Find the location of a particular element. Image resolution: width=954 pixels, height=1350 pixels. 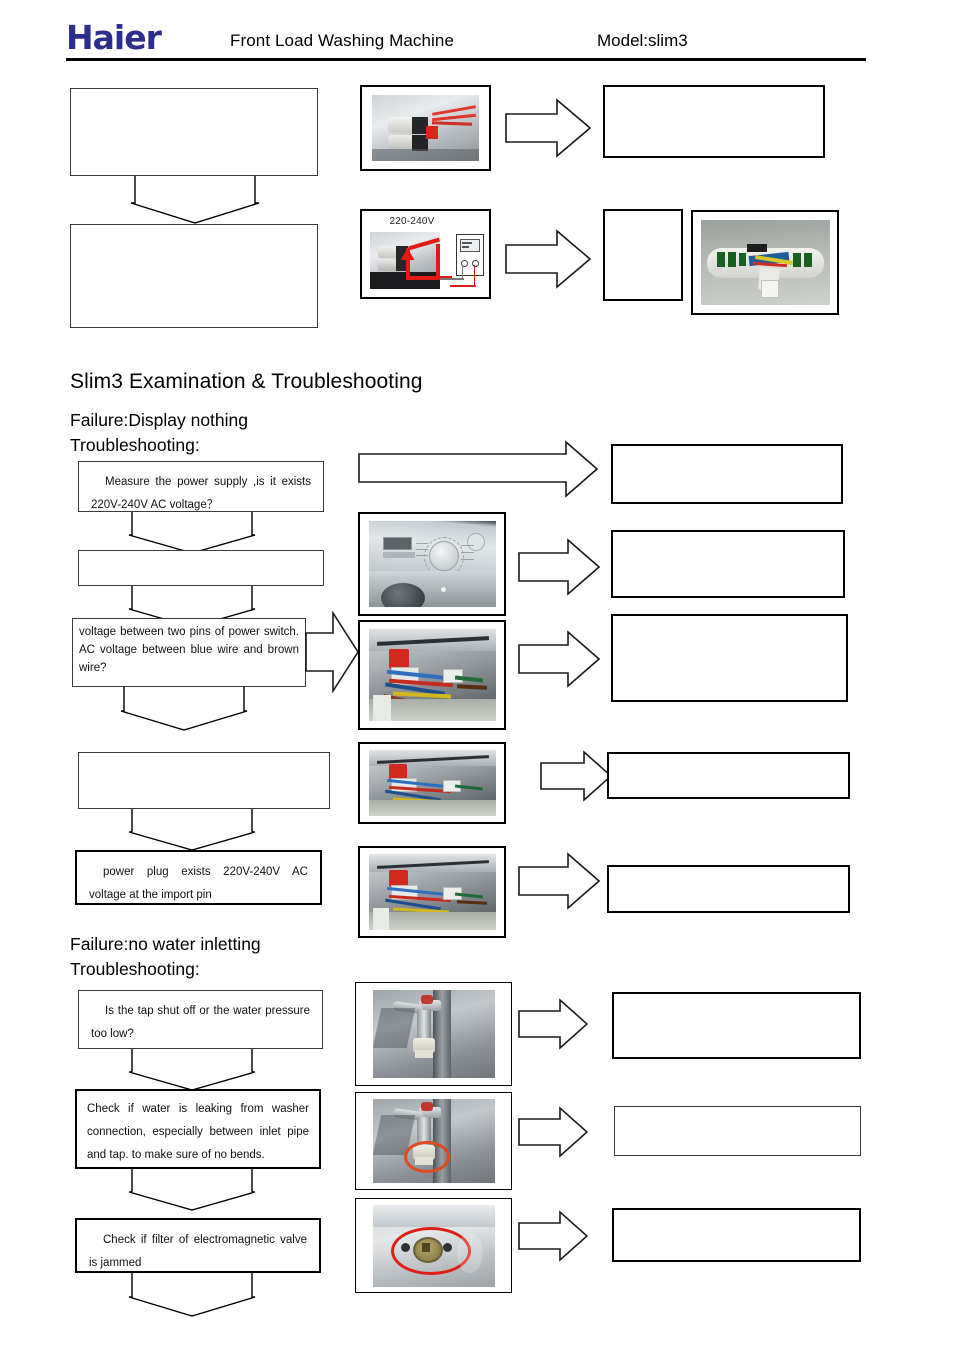

failure-1-label: Failure:Display nothing is located at coordinates (159, 420).